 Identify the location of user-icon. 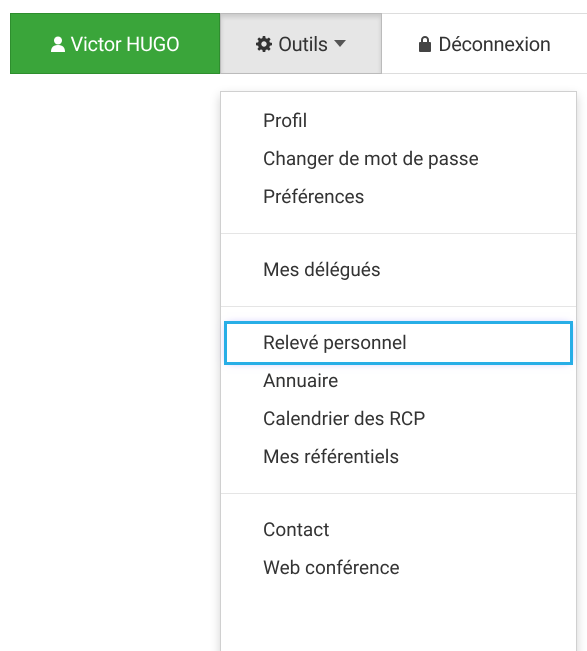
(57, 44).